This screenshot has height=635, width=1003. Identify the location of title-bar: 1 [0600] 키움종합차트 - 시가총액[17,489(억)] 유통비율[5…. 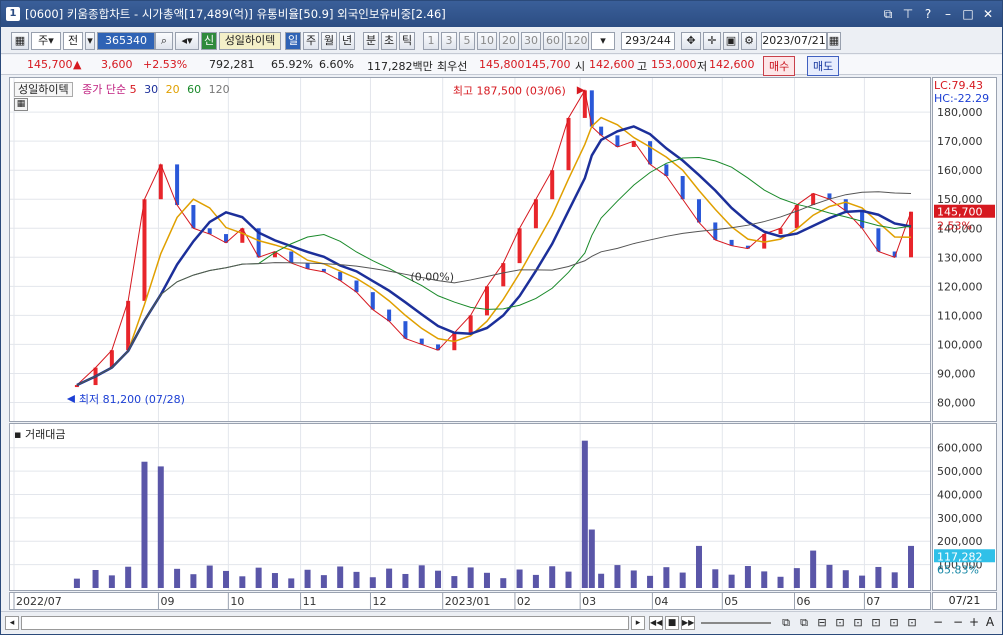
(501, 14).